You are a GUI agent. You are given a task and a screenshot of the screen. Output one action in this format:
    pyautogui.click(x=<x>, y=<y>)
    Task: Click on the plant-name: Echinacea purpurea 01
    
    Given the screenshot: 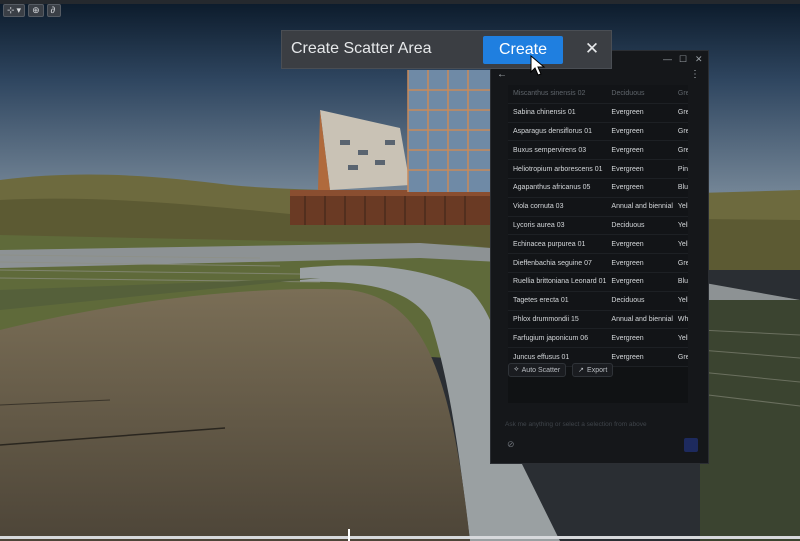 What is the action you would take?
    pyautogui.click(x=557, y=244)
    